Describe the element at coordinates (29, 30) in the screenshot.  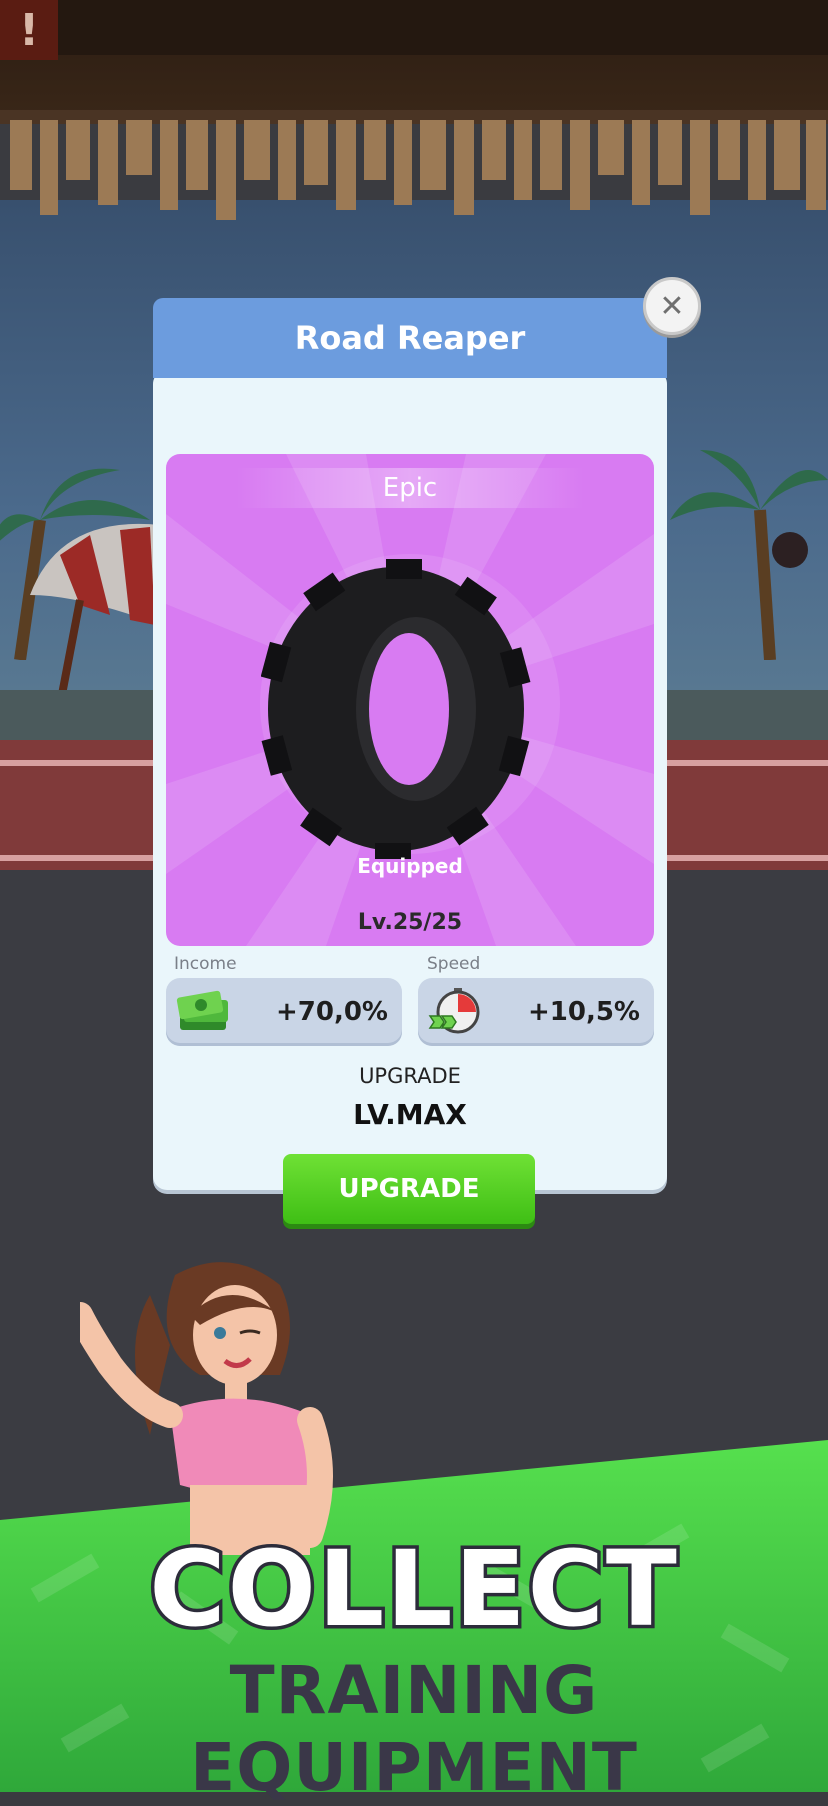
I see `warning-icon: !` at that location.